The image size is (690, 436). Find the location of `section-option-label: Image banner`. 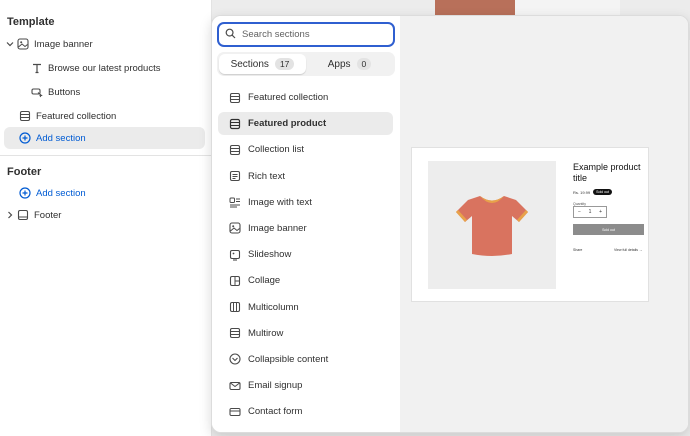

section-option-label: Image banner is located at coordinates (277, 228).